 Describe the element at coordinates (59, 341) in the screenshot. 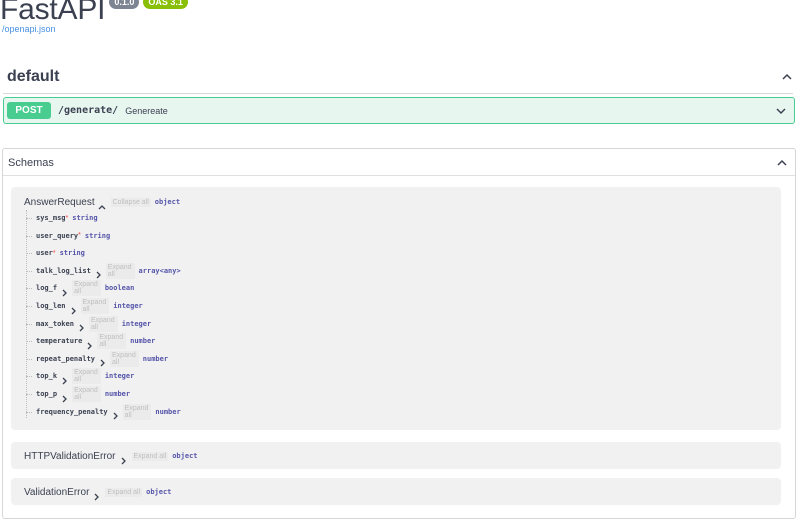

I see `property-name: temperature` at that location.